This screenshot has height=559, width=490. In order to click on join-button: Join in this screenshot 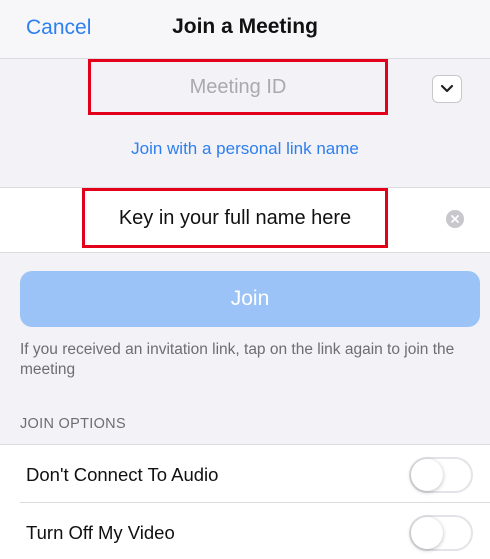, I will do `click(250, 299)`.